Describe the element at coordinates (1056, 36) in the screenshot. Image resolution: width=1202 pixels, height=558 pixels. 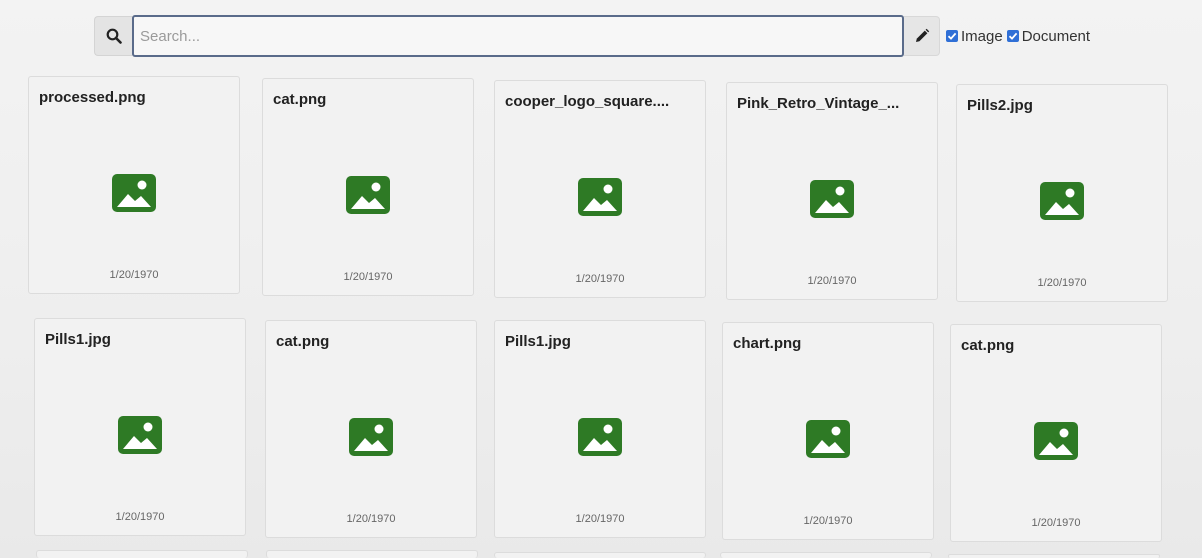
I see `filter-document-label: Document` at that location.